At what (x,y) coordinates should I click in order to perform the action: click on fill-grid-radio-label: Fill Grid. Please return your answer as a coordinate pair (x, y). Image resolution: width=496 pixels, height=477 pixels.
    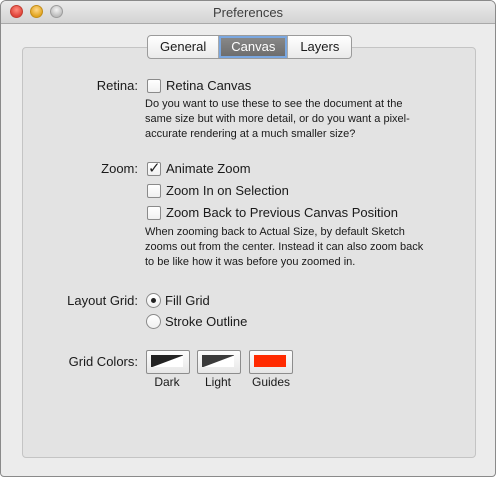
    Looking at the image, I should click on (187, 300).